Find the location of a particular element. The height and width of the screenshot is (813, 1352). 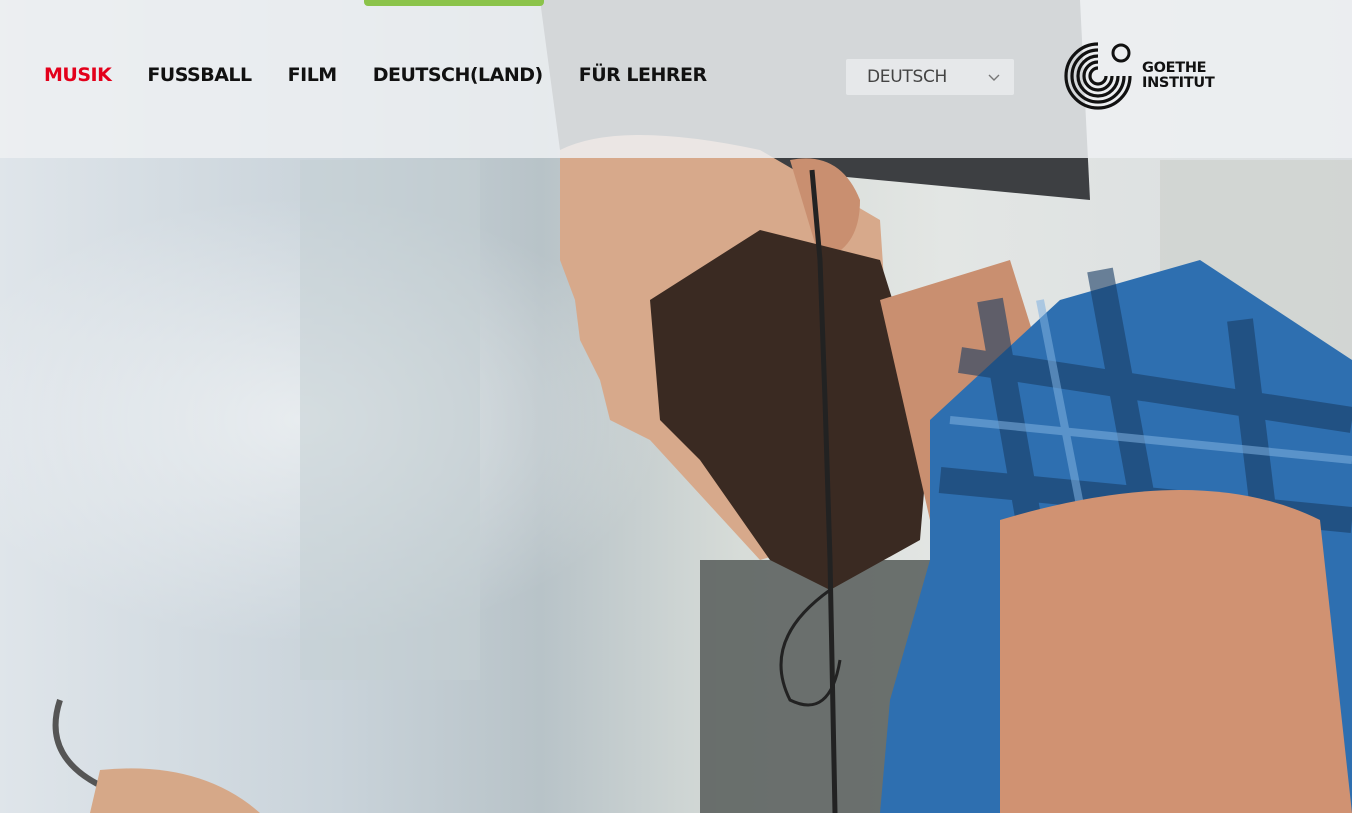

top-accent-tab is located at coordinates (454, 3).